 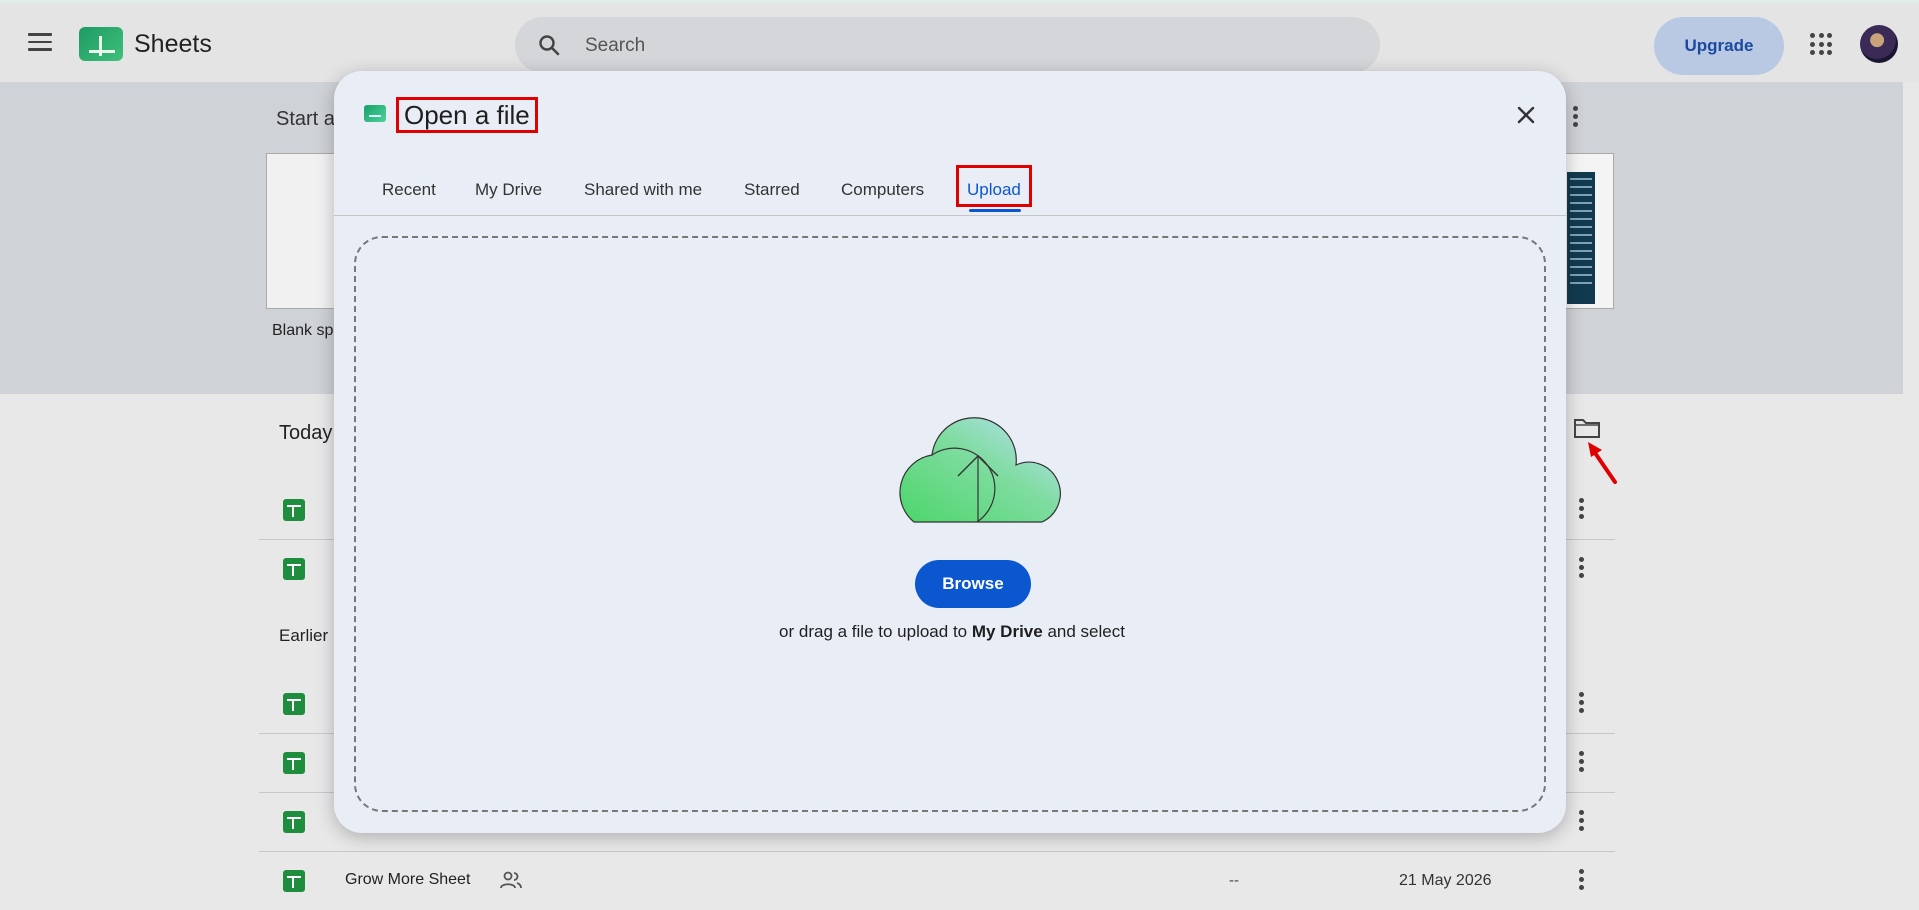 I want to click on tab-upload-highlight, so click(x=994, y=186).